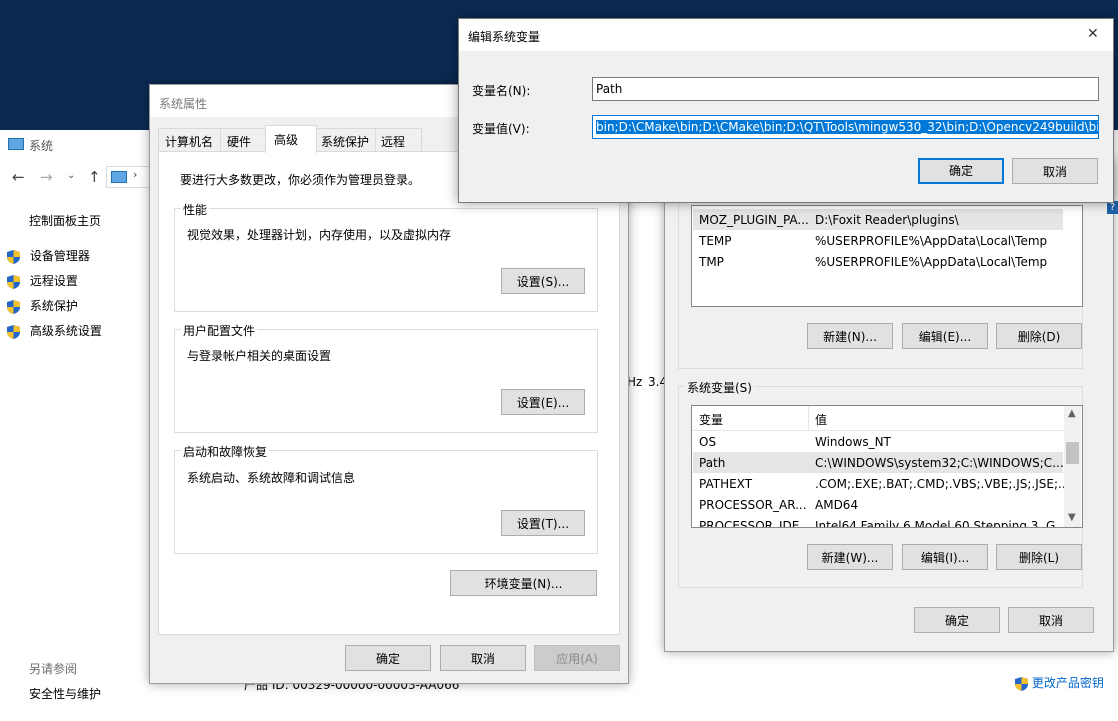 The height and width of the screenshot is (721, 1118). I want to click on sysprops-ok-button: 确定, so click(388, 658).